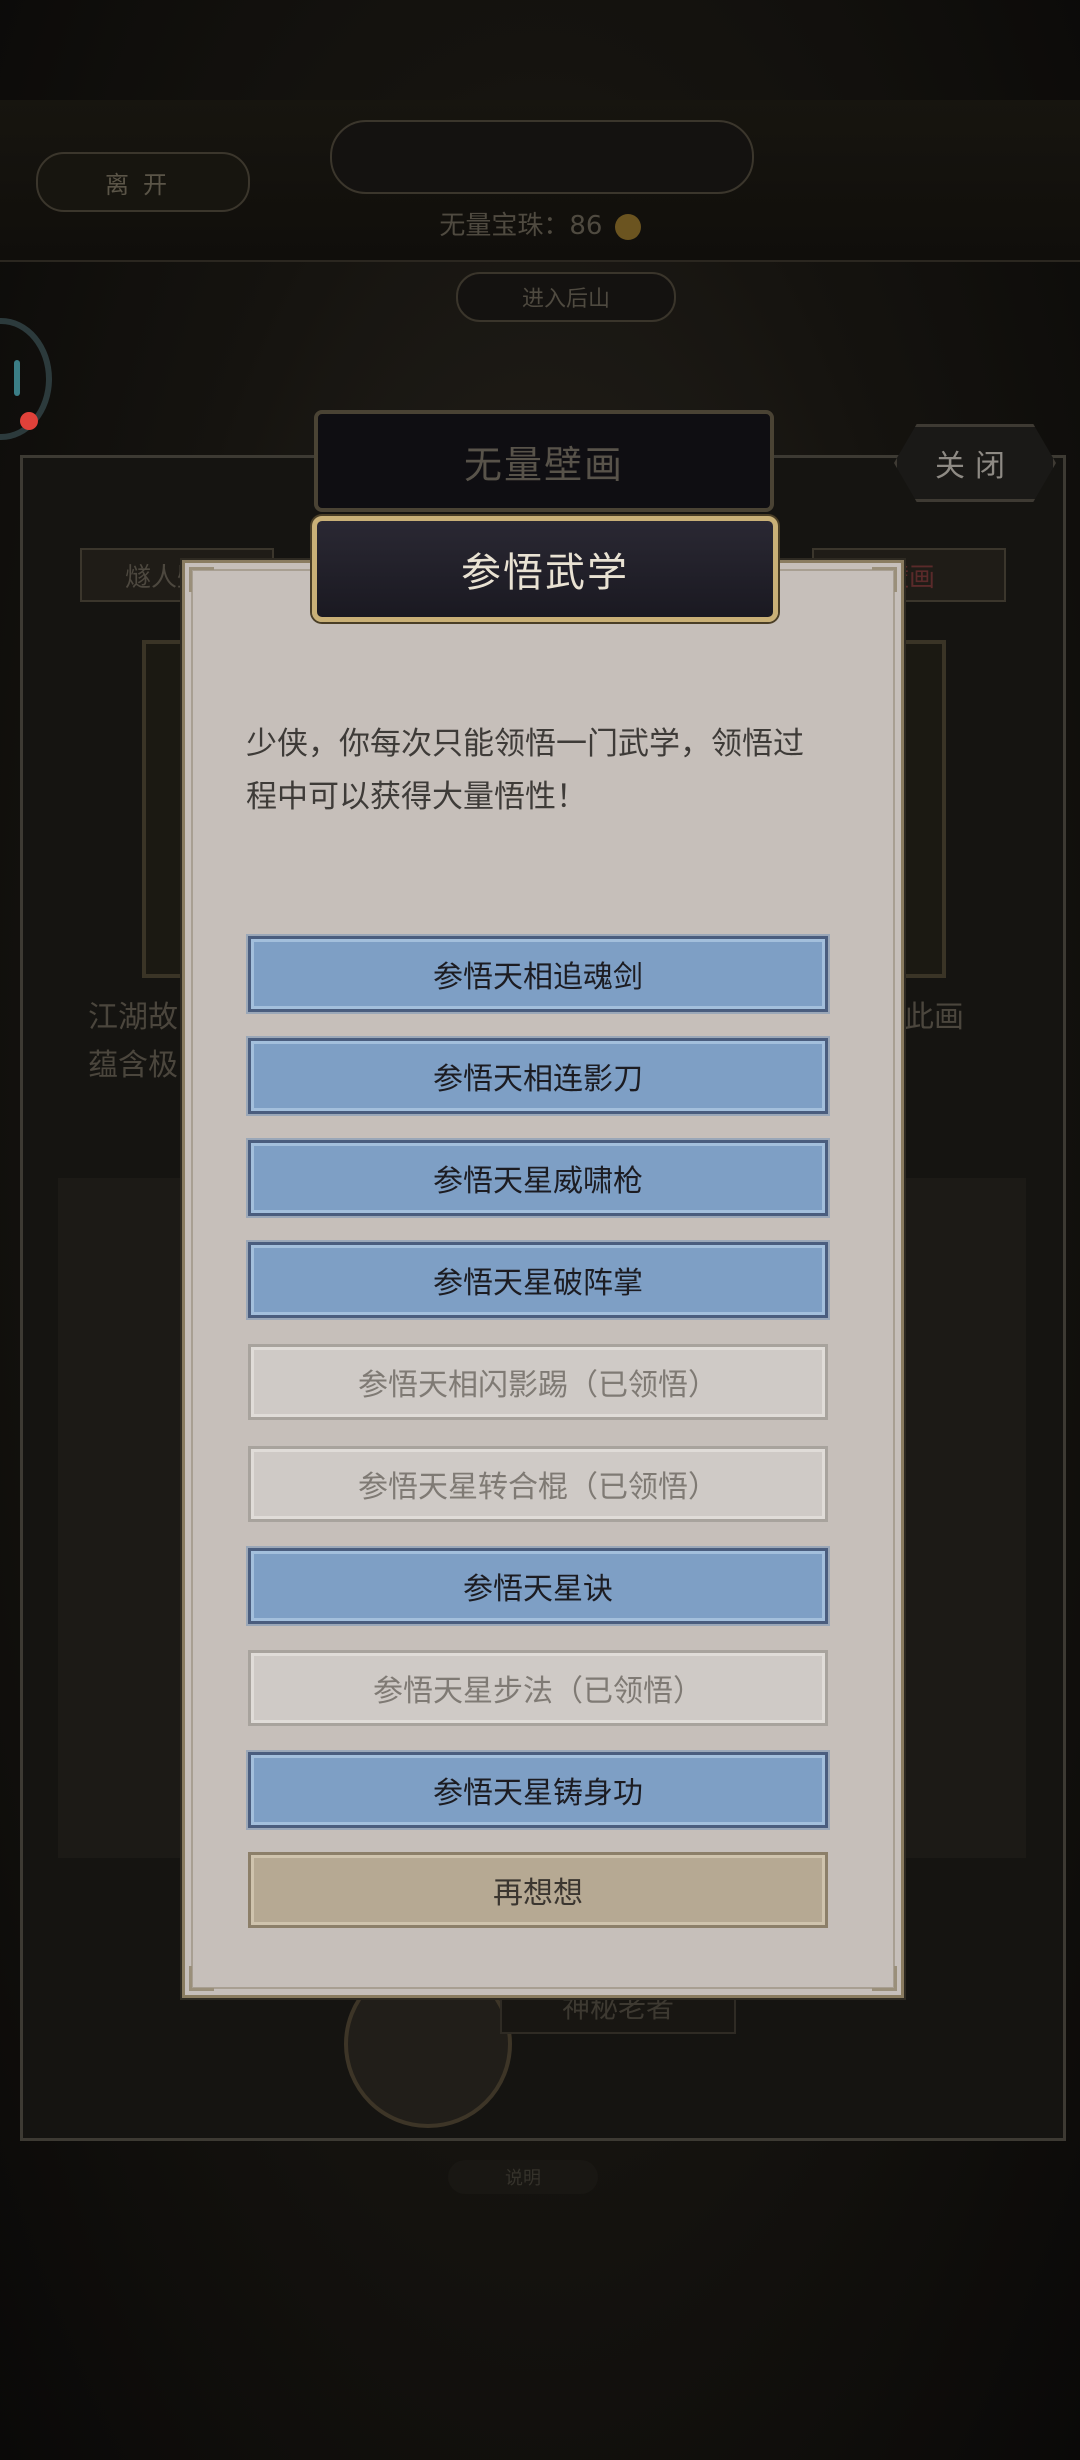 The height and width of the screenshot is (2460, 1080). Describe the element at coordinates (538, 1586) in the screenshot. I see `option-button-7: 参悟天星诀` at that location.